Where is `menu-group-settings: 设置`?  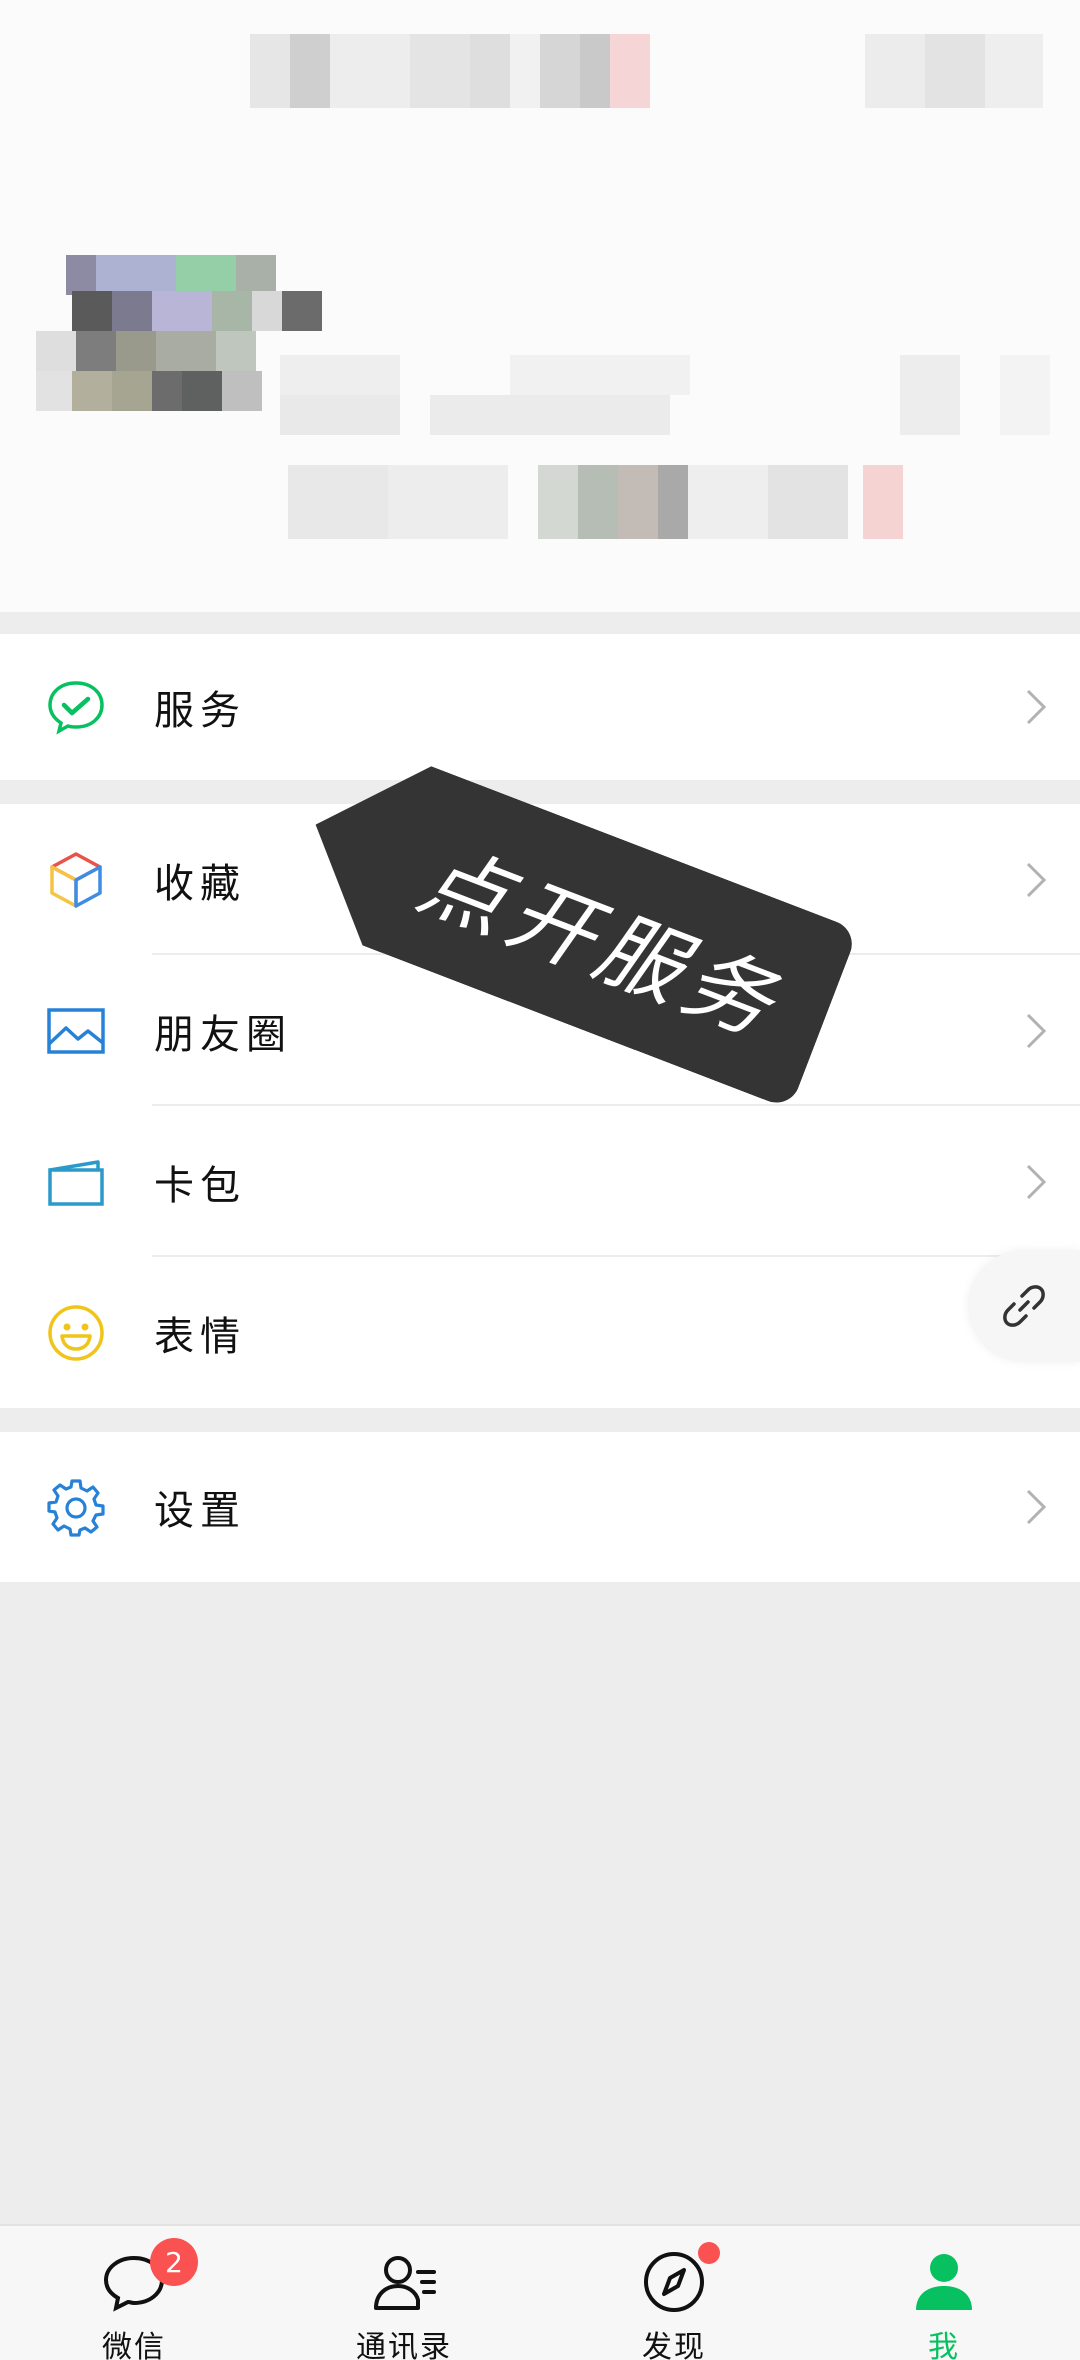 menu-group-settings: 设置 is located at coordinates (540, 1507).